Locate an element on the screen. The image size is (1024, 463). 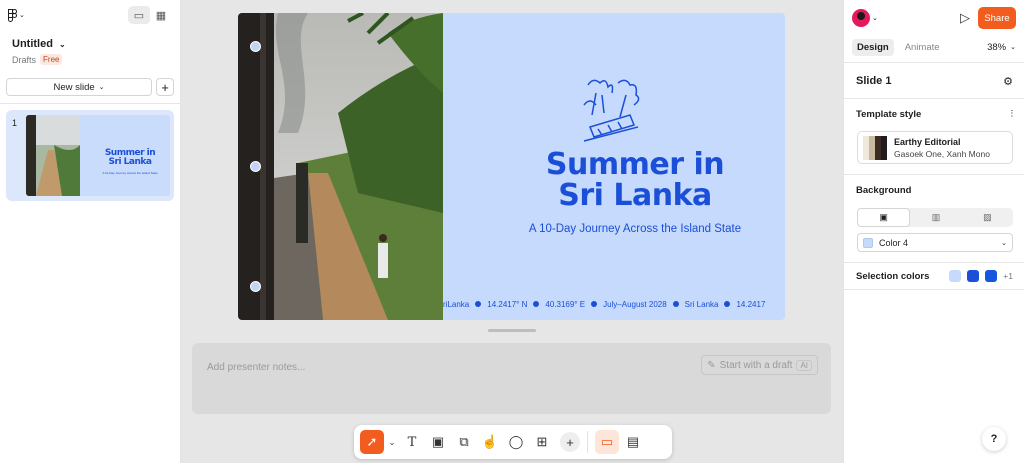
selection-colors-section: Selection colors +1 is located at coordinates (934, 276).